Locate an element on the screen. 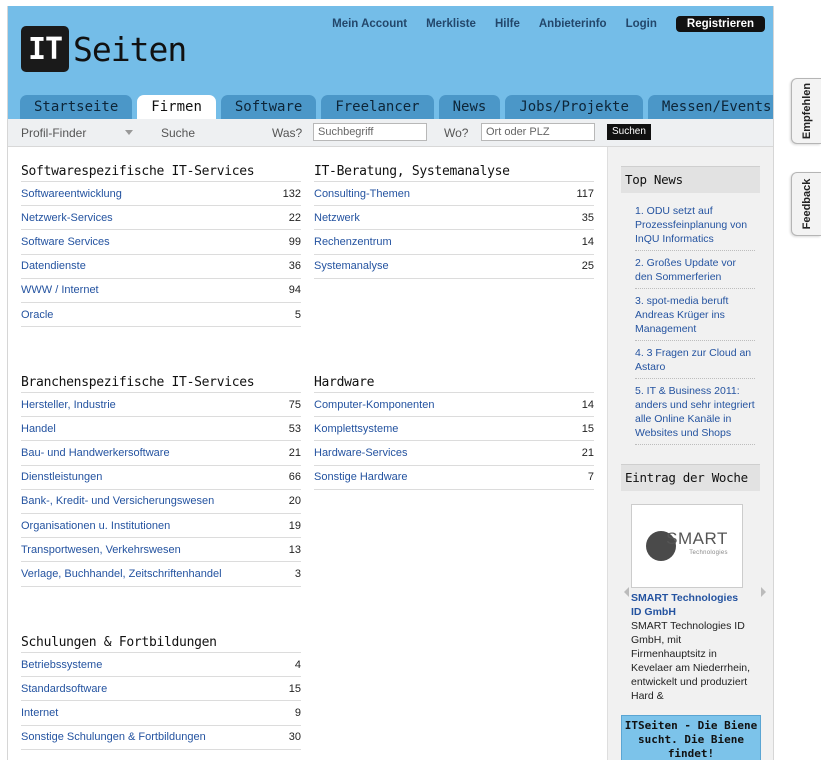 This screenshot has width=821, height=760. list-item: Sonstige Hardware 7 is located at coordinates (454, 478).